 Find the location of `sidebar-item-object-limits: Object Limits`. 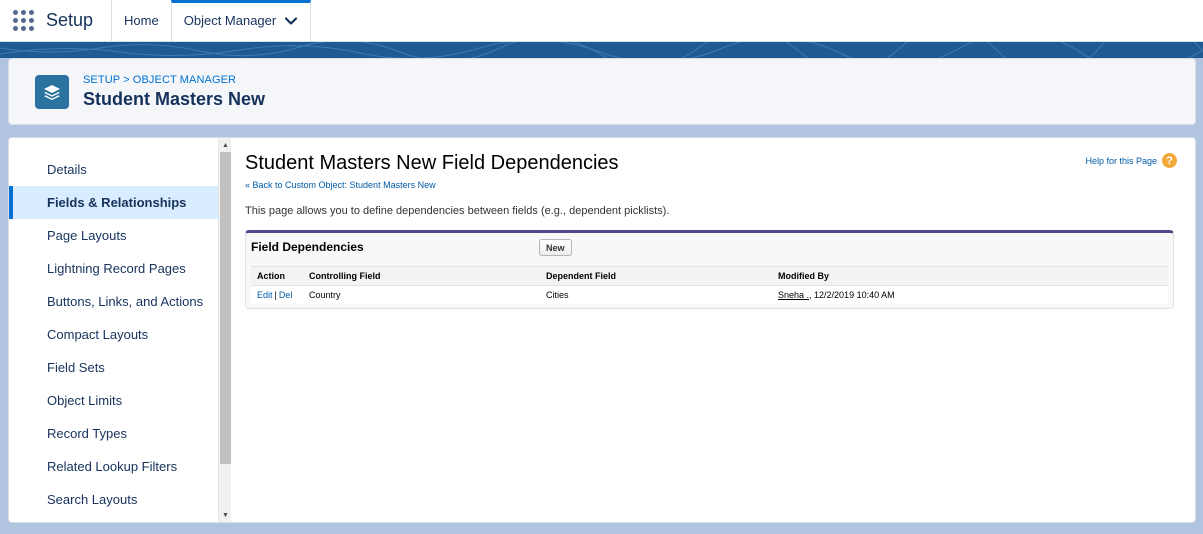

sidebar-item-object-limits: Object Limits is located at coordinates (113, 400).